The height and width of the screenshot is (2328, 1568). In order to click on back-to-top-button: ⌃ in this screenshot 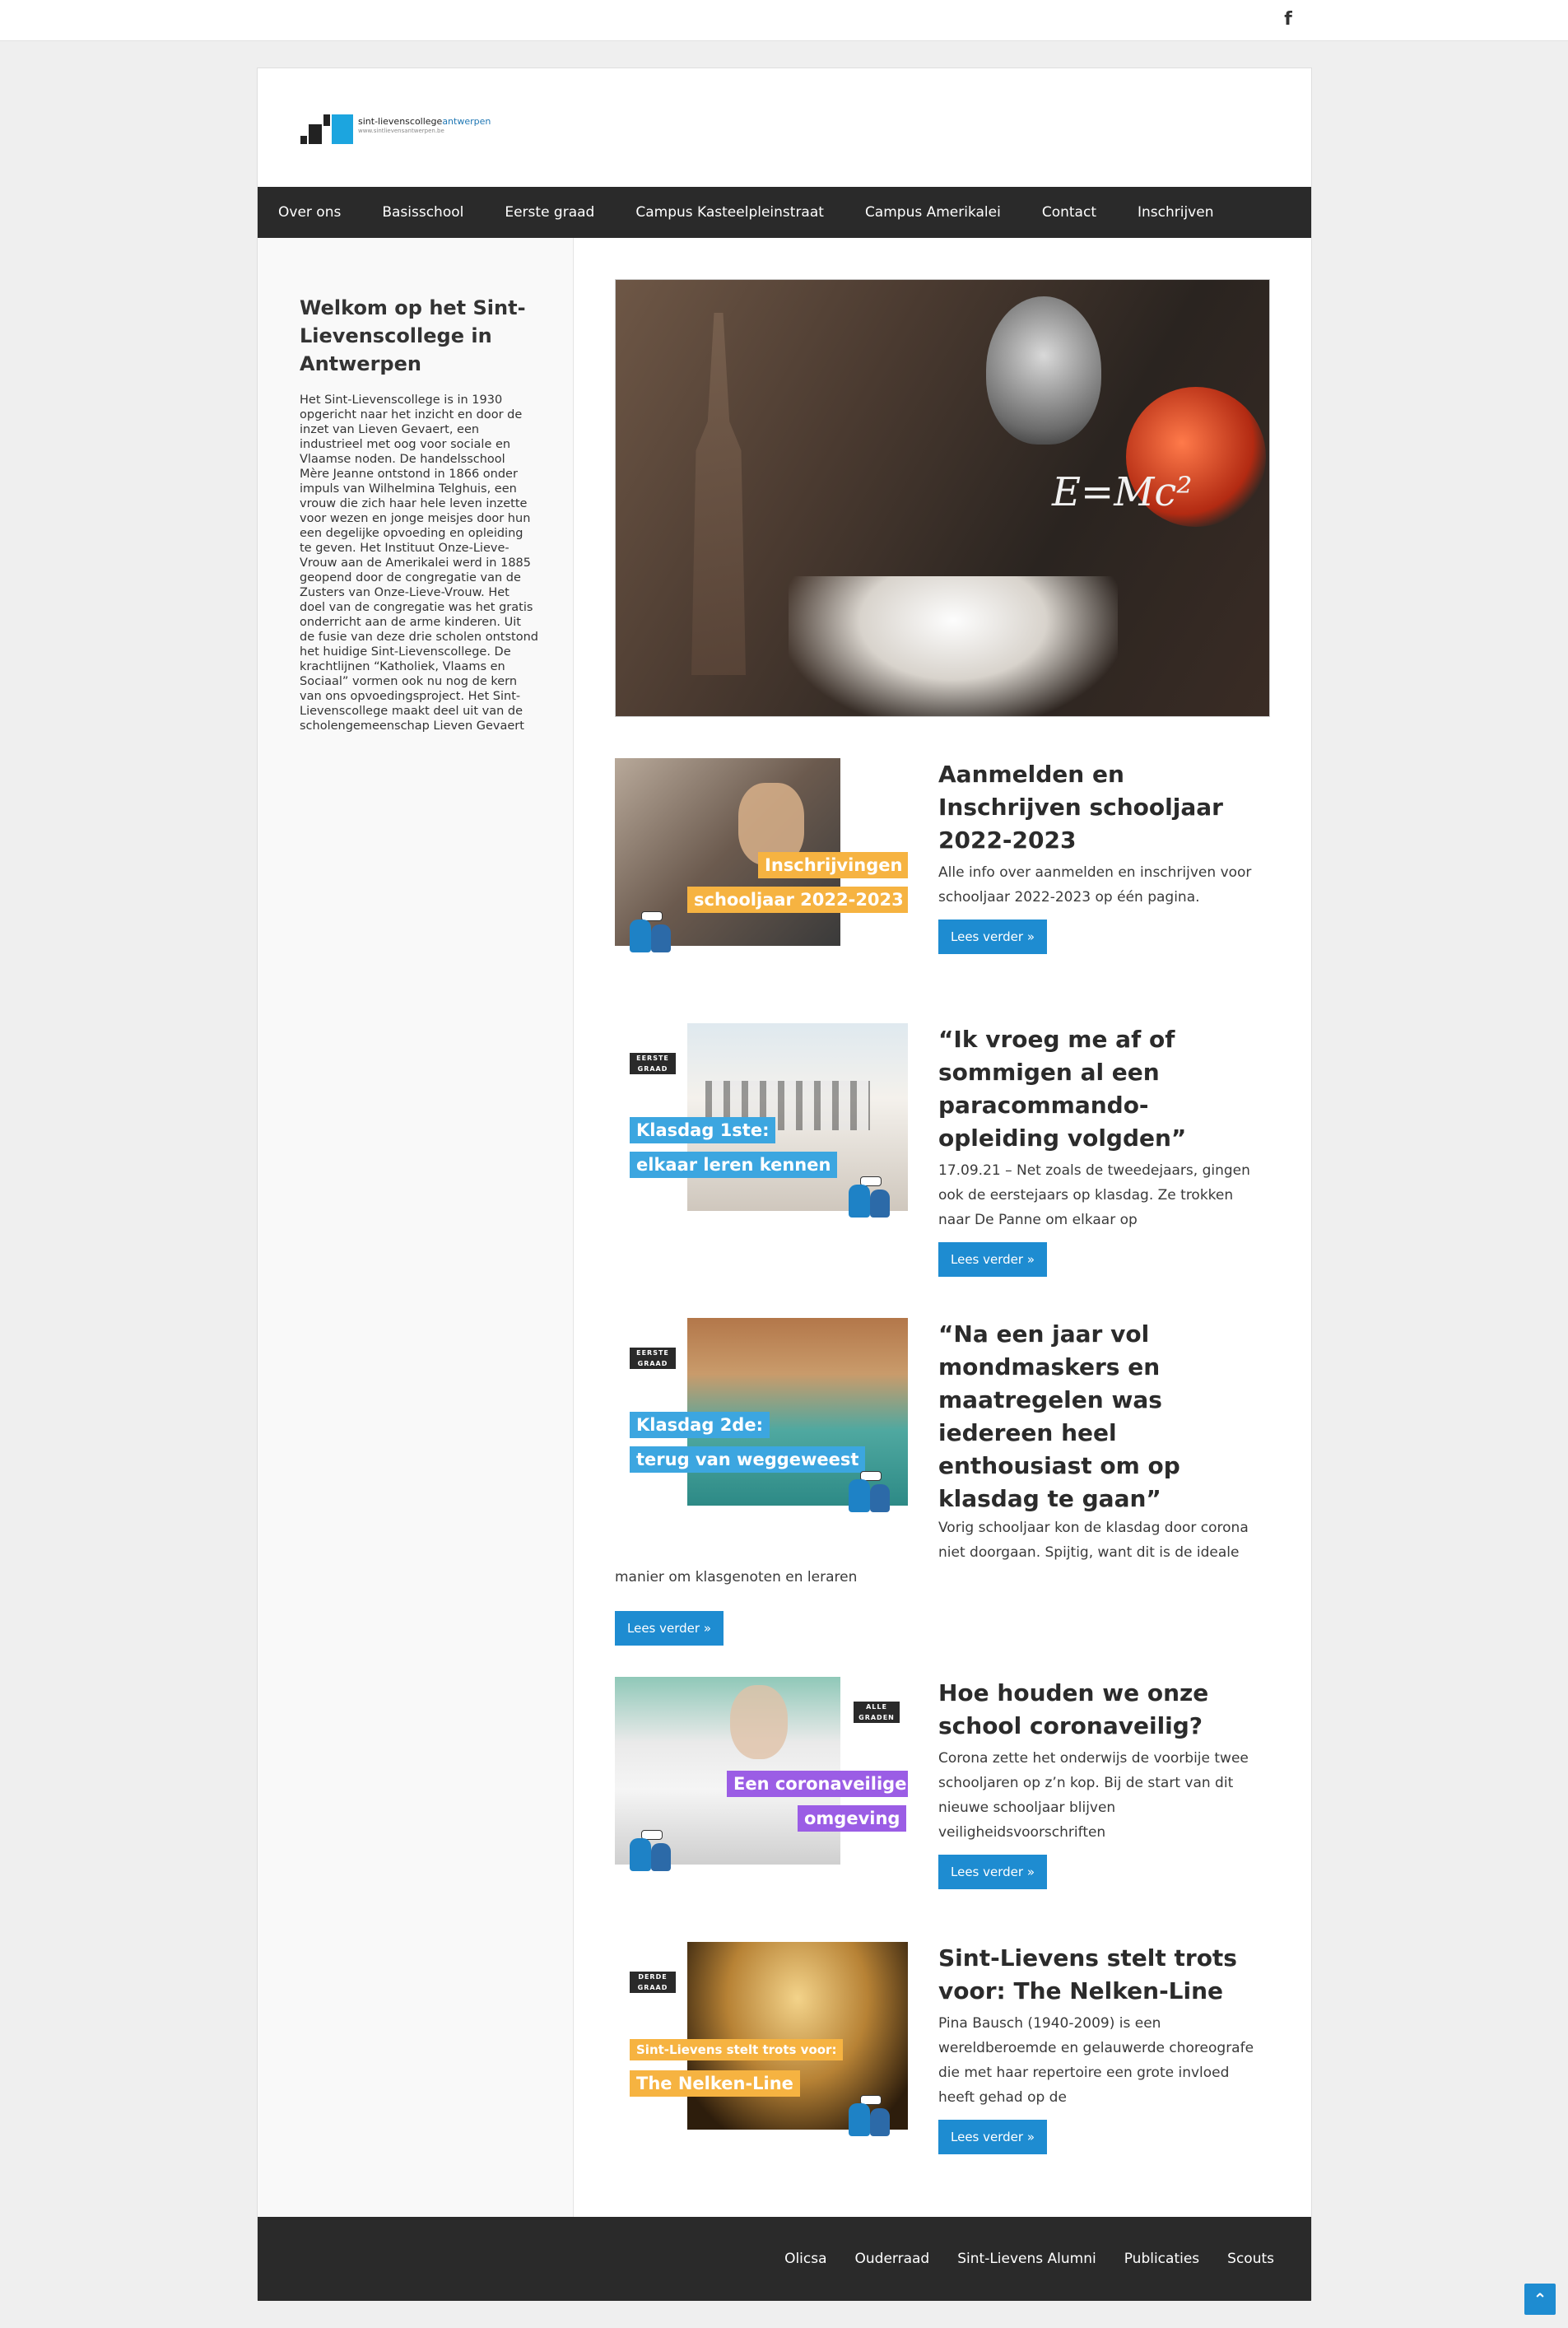, I will do `click(1540, 2299)`.